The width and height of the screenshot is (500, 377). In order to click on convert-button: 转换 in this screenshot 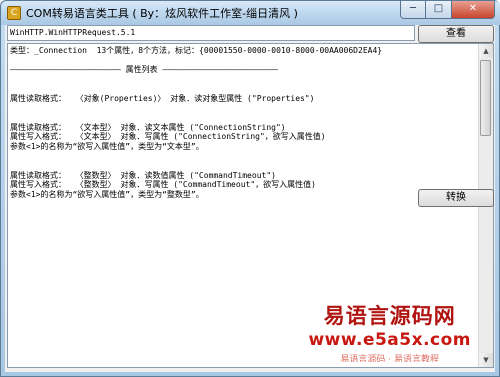, I will do `click(456, 198)`.